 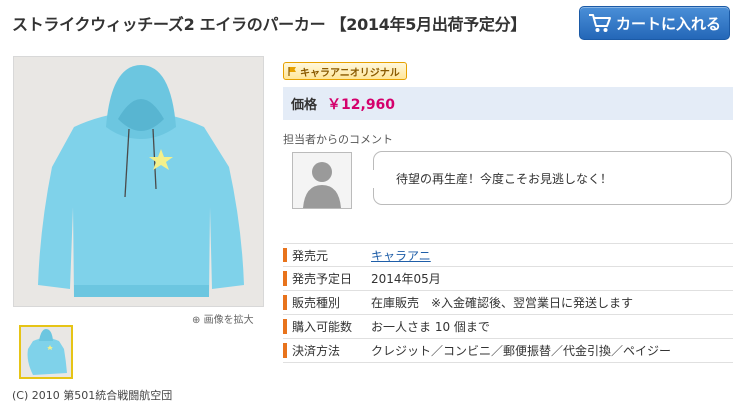 I want to click on add-to-cart-button: カートに入れる, so click(x=654, y=23).